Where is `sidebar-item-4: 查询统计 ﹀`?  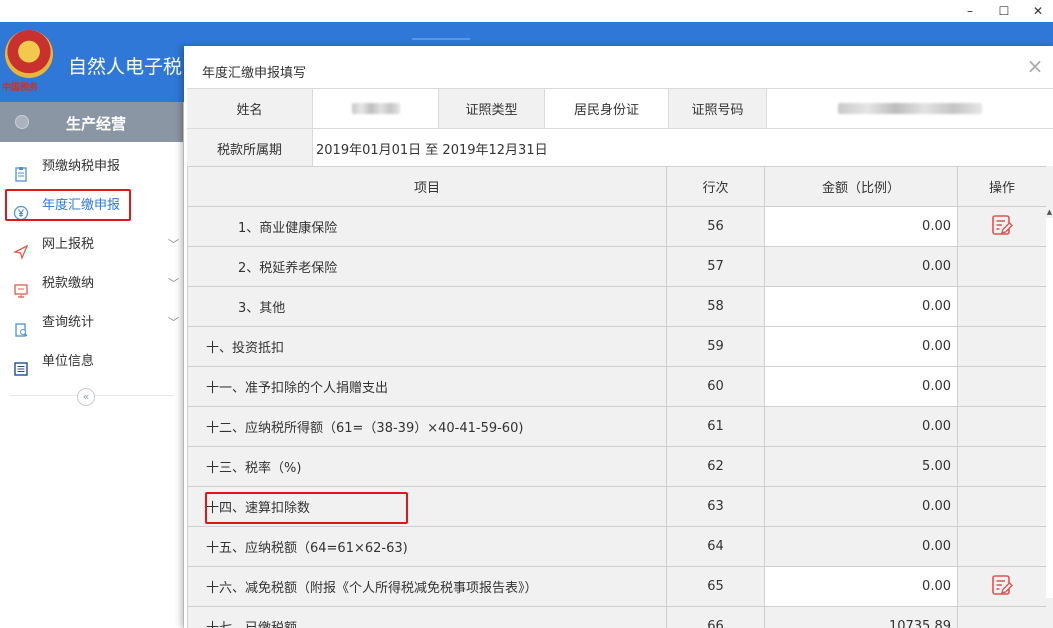 sidebar-item-4: 查询统计 ﹀ is located at coordinates (91, 322).